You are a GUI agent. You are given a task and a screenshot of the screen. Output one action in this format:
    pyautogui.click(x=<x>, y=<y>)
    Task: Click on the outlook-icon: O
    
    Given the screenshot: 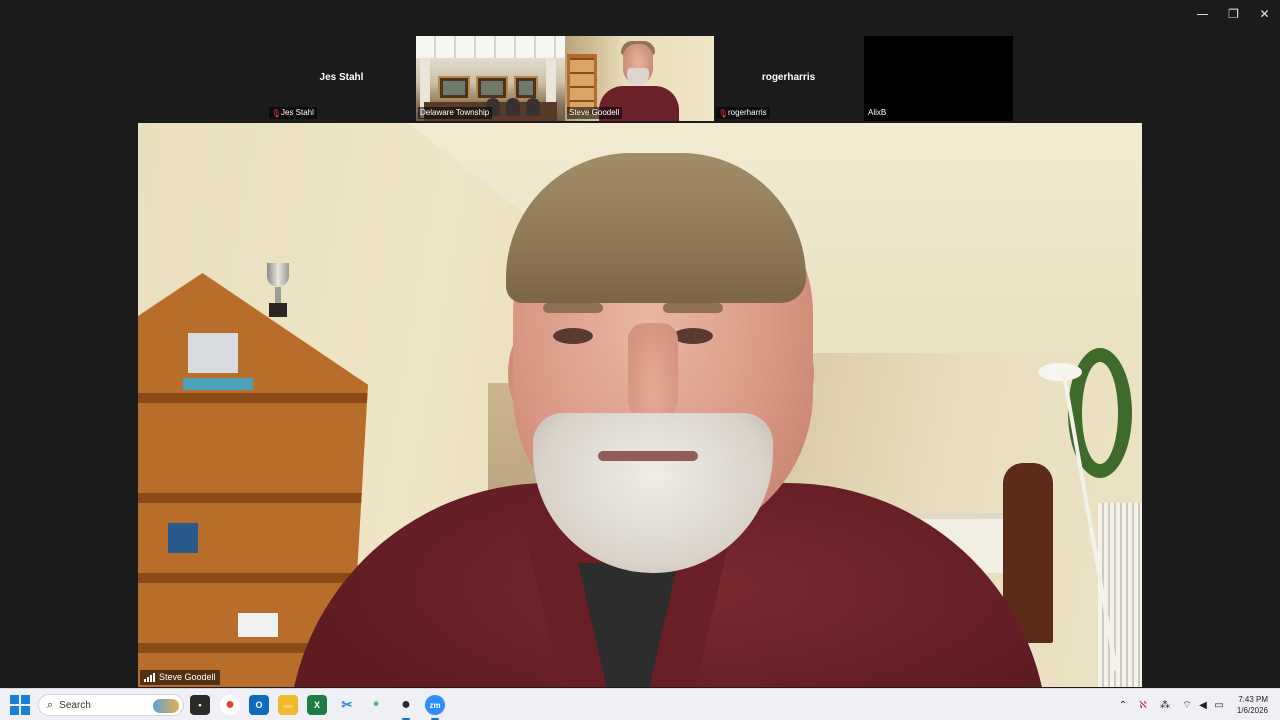 What is the action you would take?
    pyautogui.click(x=259, y=705)
    